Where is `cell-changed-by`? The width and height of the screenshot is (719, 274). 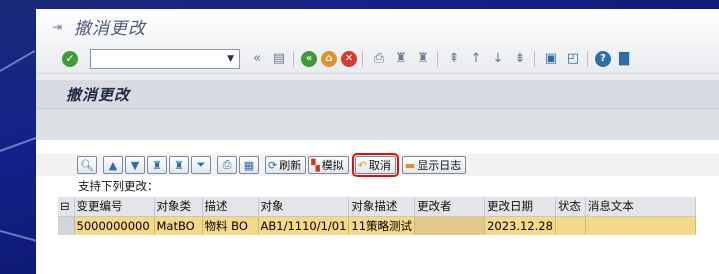 cell-changed-by is located at coordinates (450, 225).